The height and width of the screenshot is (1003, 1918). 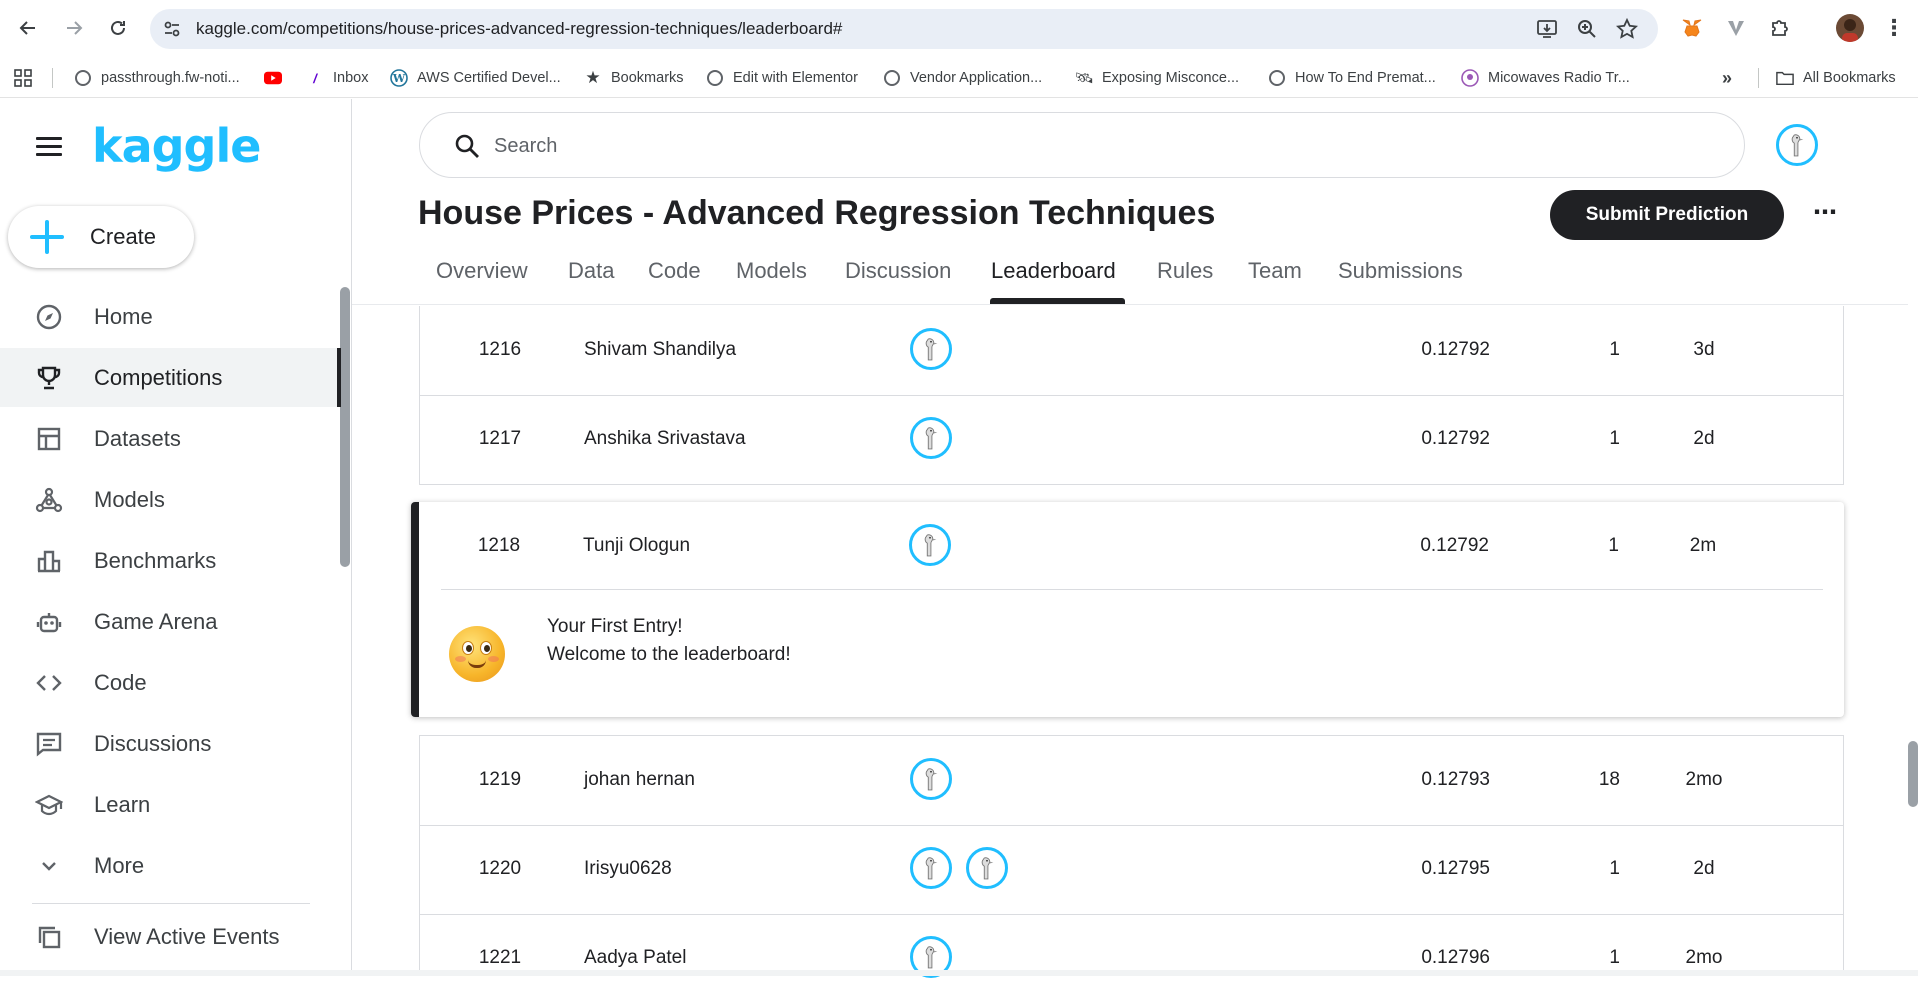 What do you see at coordinates (49, 147) in the screenshot?
I see `menu-icon` at bounding box center [49, 147].